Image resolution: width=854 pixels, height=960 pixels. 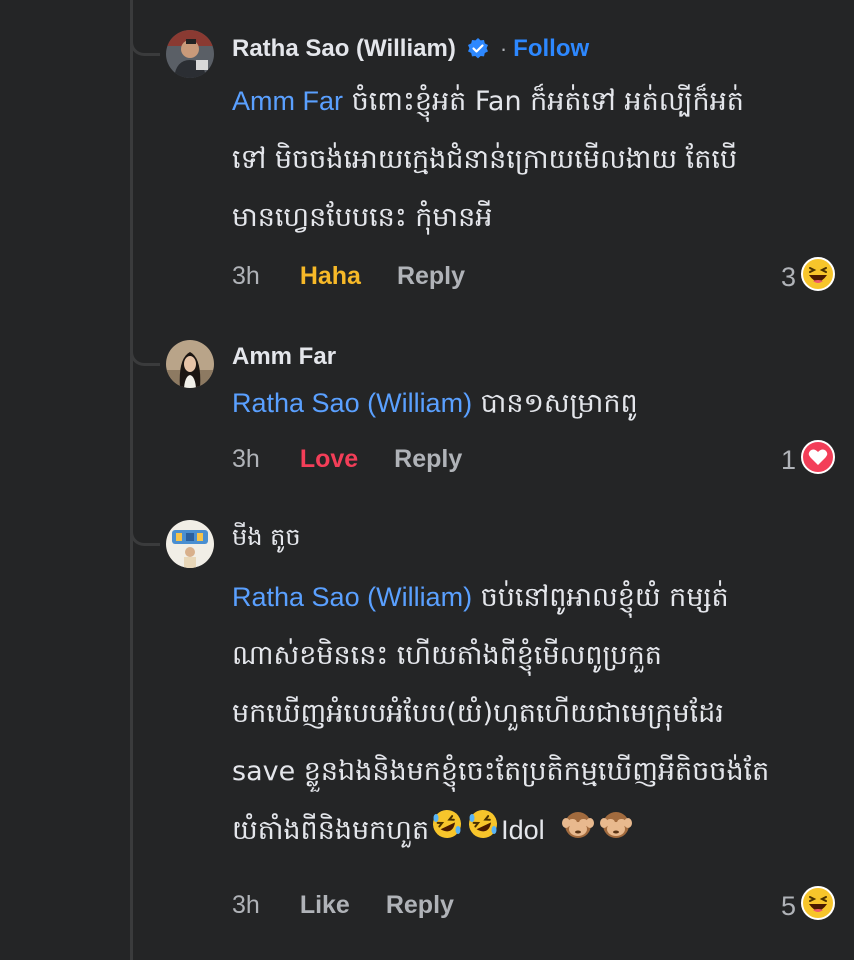 I want to click on comment-text-line: ទៅ មិចចង់អោយក្មេងជំនាន់ក្រោយមើលងាយ តែបើ, so click(x=485, y=159).